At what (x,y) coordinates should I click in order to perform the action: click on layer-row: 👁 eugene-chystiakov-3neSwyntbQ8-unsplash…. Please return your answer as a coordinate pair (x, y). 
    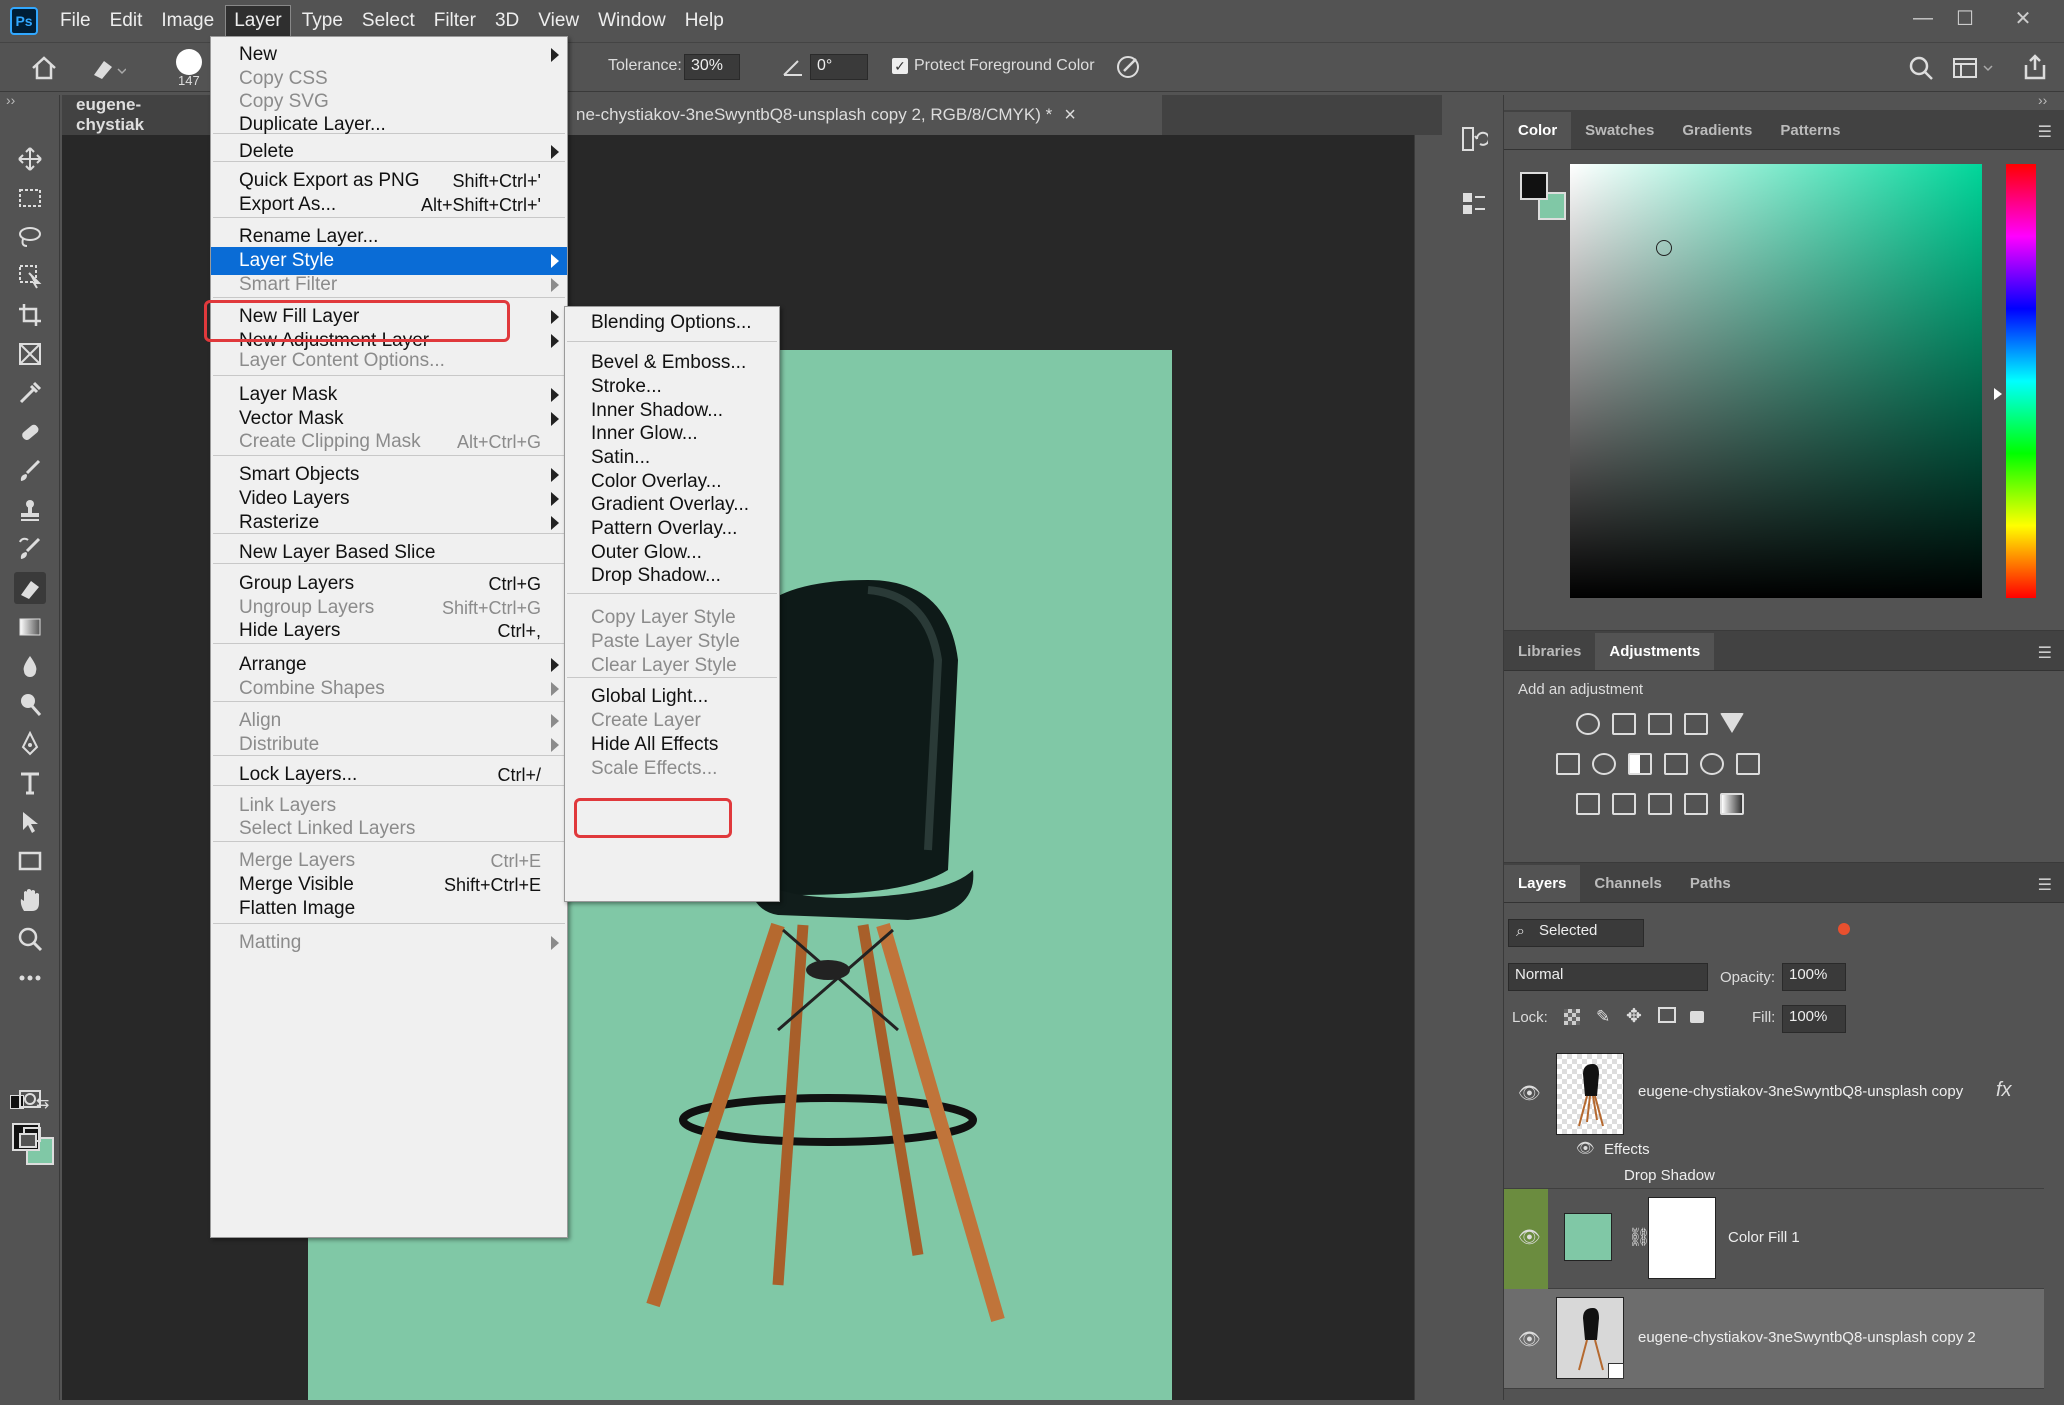
    Looking at the image, I should click on (1774, 1116).